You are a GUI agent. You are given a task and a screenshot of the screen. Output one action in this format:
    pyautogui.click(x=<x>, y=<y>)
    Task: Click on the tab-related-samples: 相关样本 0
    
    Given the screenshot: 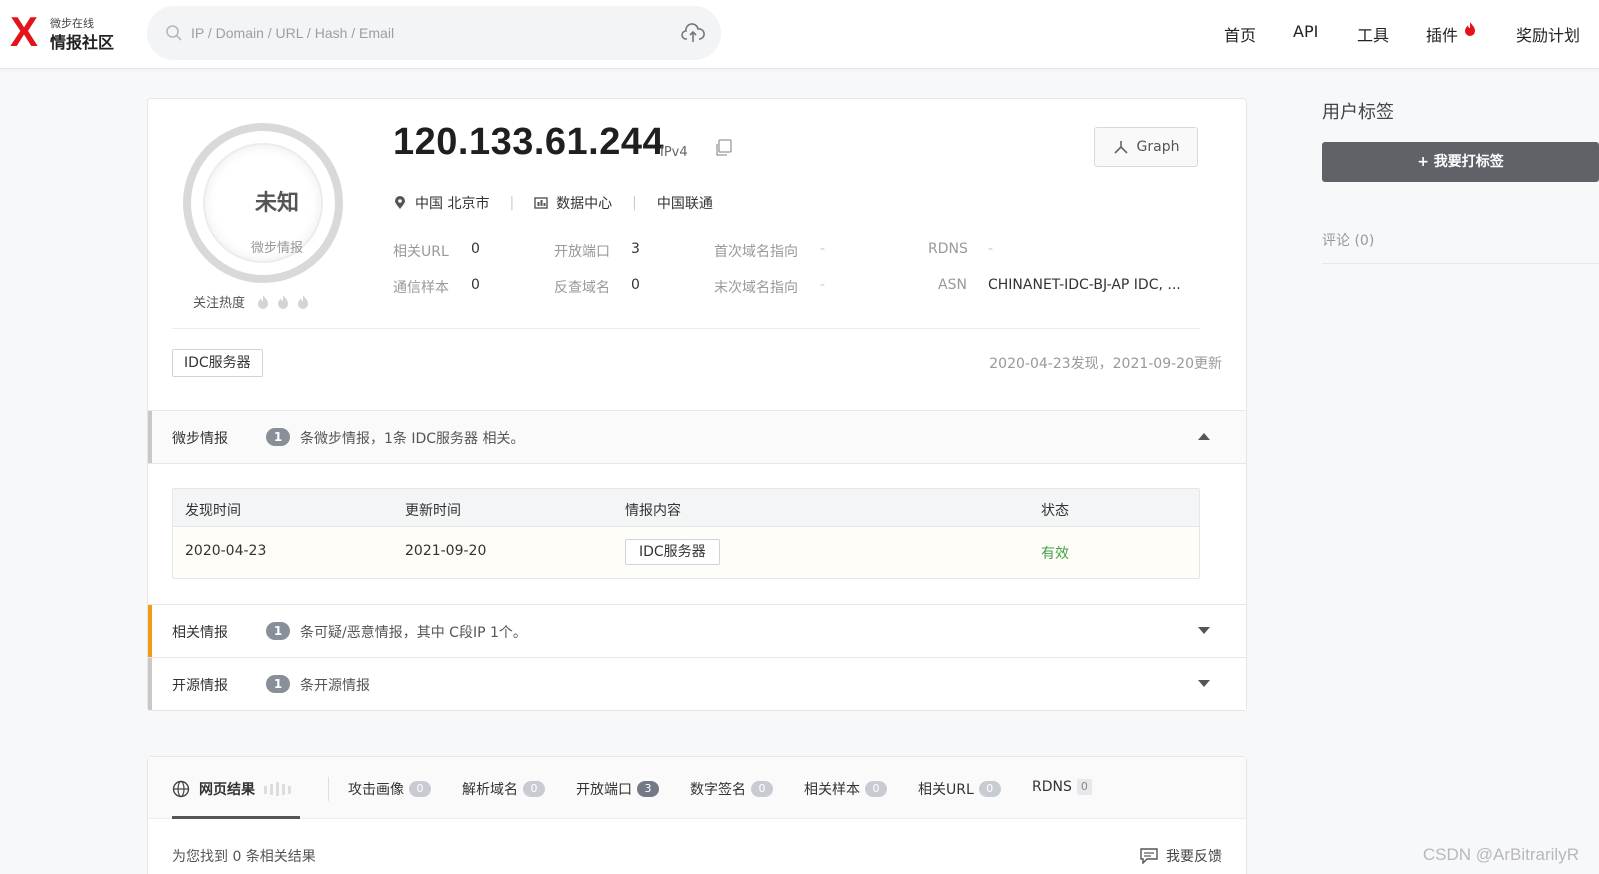 What is the action you would take?
    pyautogui.click(x=845, y=789)
    